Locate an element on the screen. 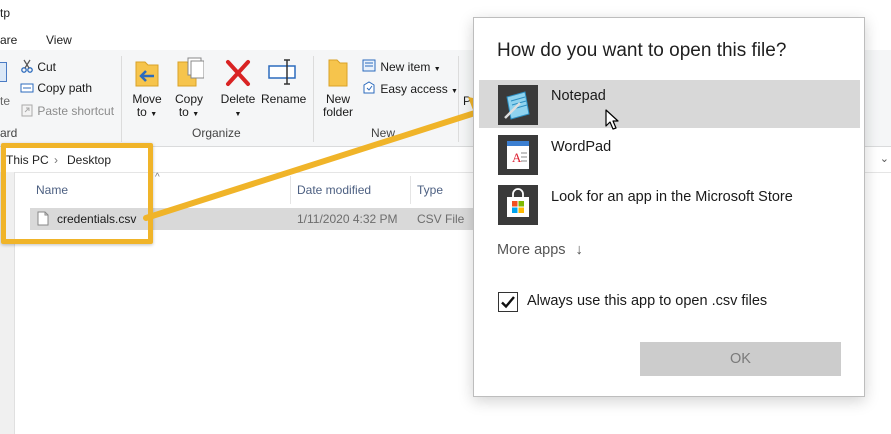  copy-path-label: Copy path is located at coordinates (65, 88).